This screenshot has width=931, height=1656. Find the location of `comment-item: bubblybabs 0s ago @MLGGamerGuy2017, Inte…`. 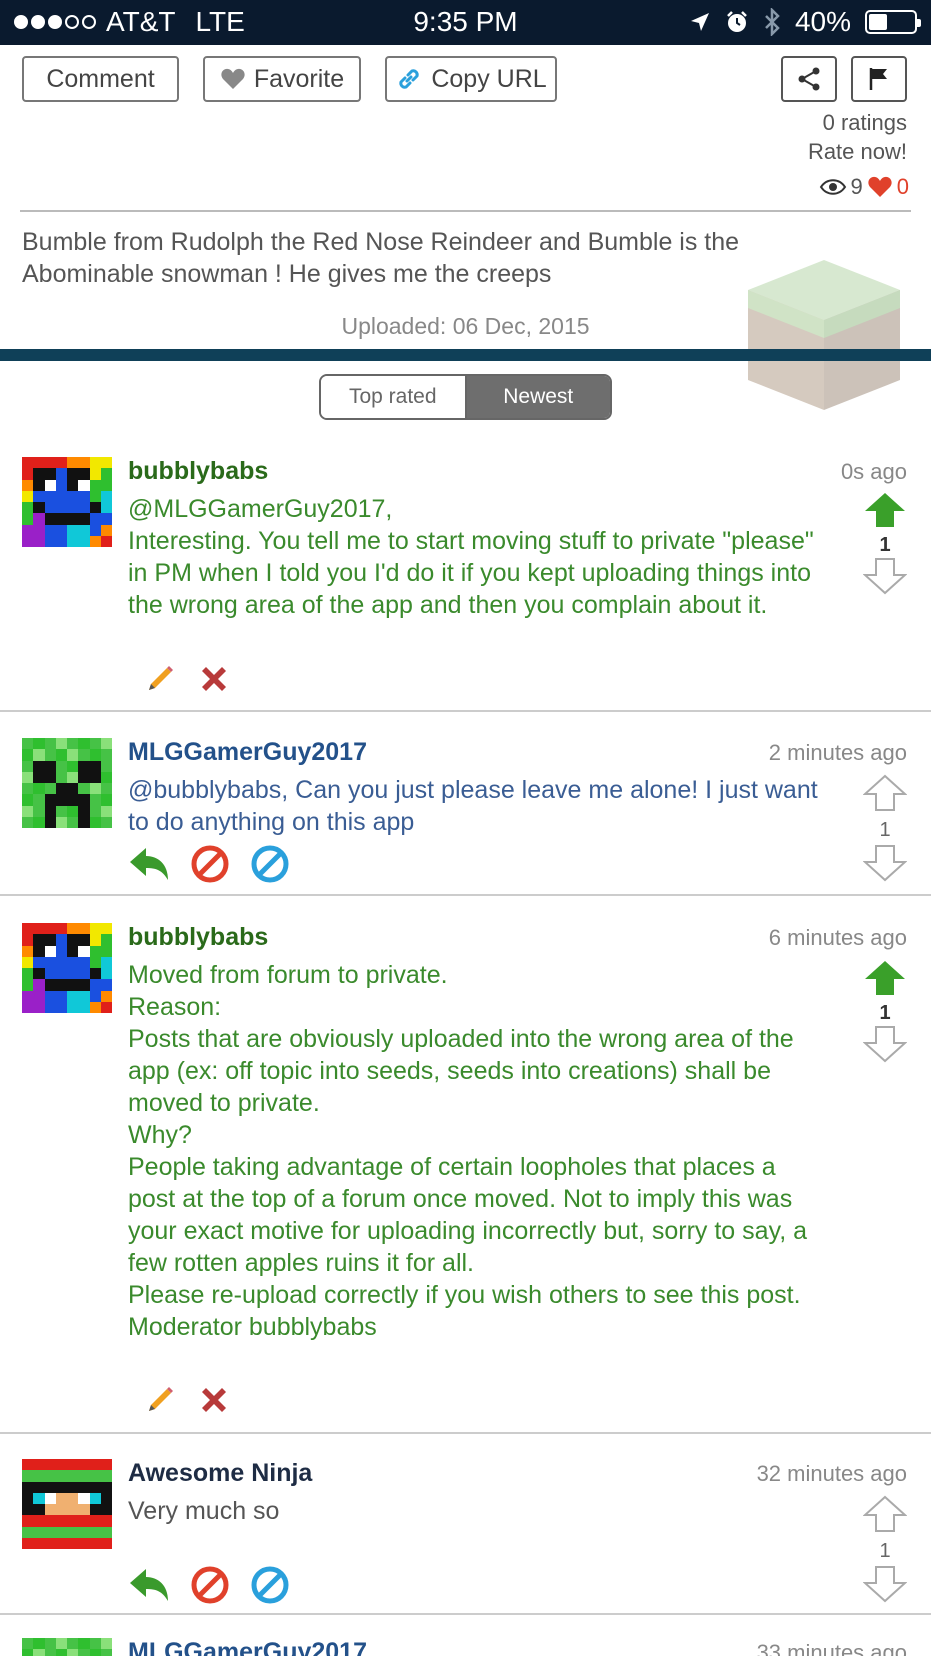

comment-item: bubblybabs 0s ago @MLGGamerGuy2017, Inte… is located at coordinates (465, 577).